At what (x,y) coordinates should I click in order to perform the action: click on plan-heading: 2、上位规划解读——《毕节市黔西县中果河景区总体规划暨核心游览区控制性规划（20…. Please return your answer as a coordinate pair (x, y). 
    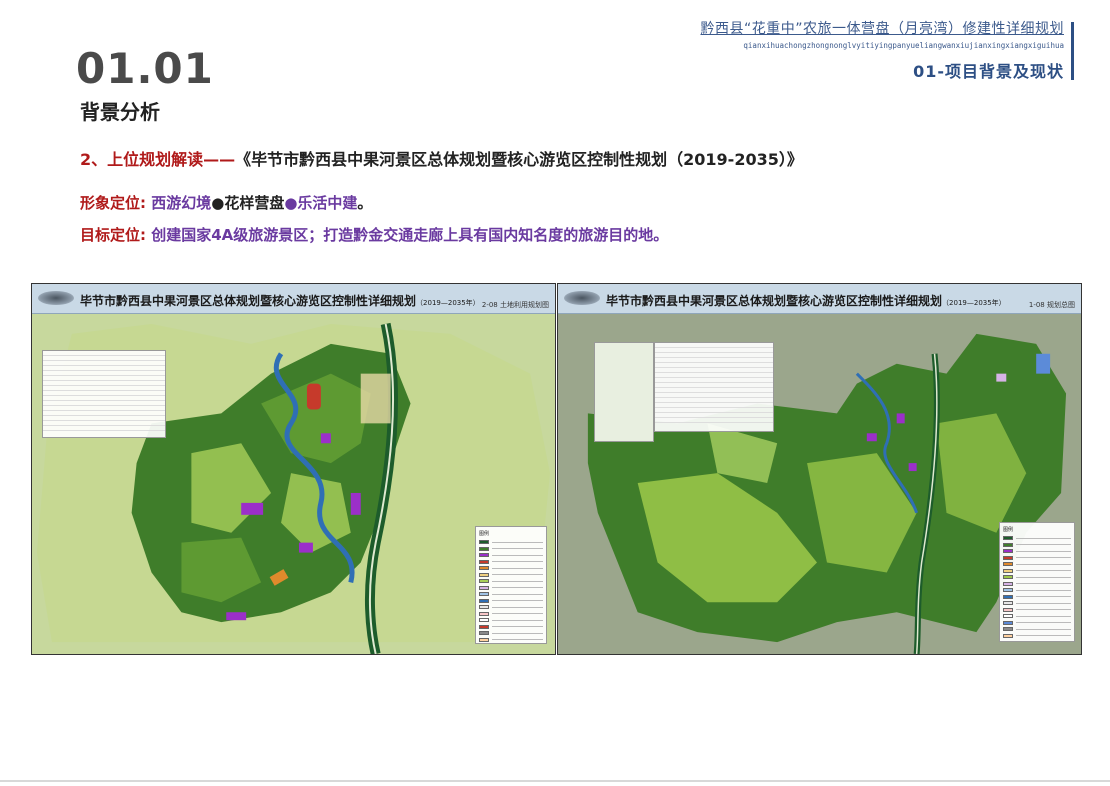
    Looking at the image, I should click on (441, 158).